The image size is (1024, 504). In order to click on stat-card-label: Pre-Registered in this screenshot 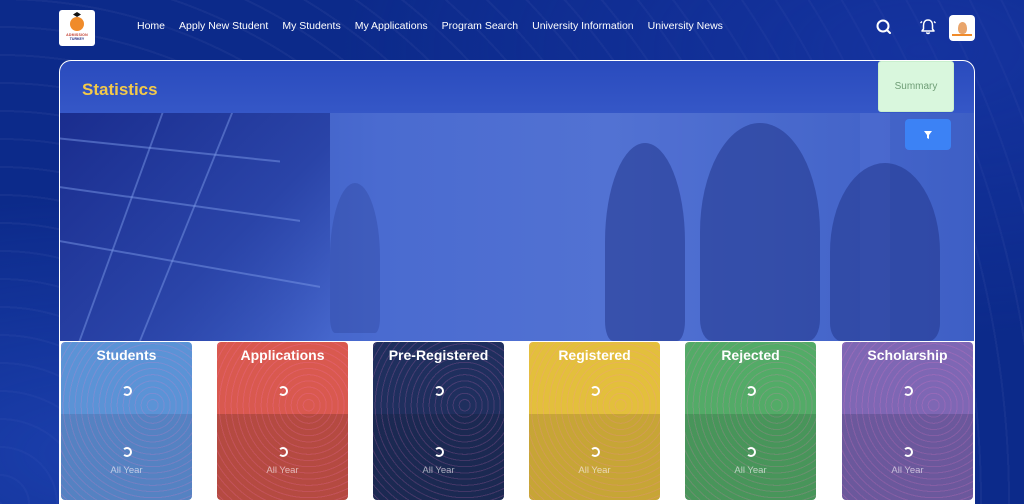, I will do `click(438, 355)`.